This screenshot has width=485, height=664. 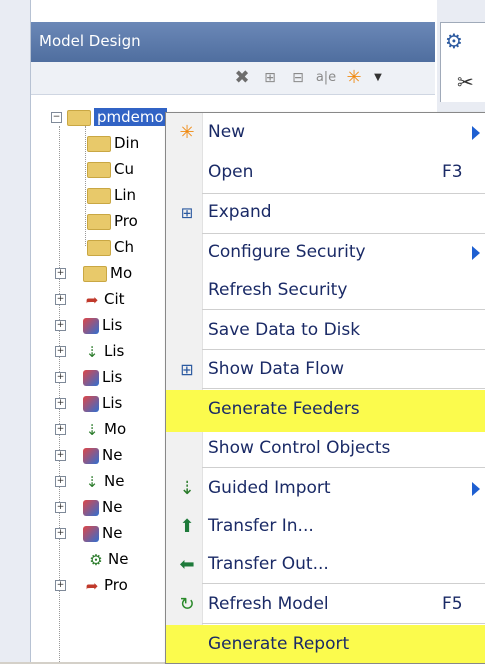 I want to click on menu-item-refresh-model: ↻ Refresh Model F5, so click(x=325, y=604).